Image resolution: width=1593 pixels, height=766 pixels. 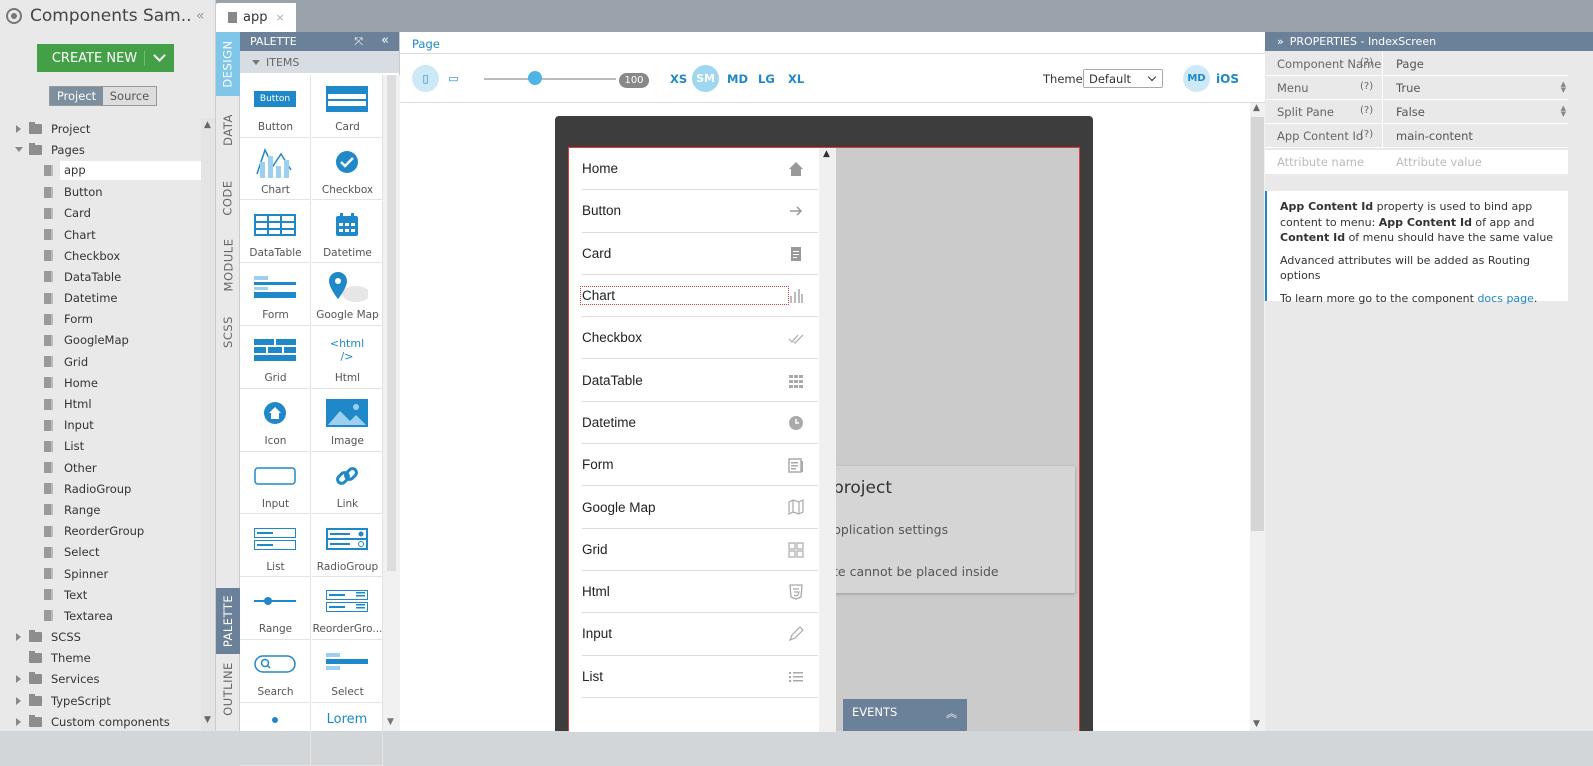 What do you see at coordinates (1320, 162) in the screenshot?
I see `attribute-name-input: Attribute name` at bounding box center [1320, 162].